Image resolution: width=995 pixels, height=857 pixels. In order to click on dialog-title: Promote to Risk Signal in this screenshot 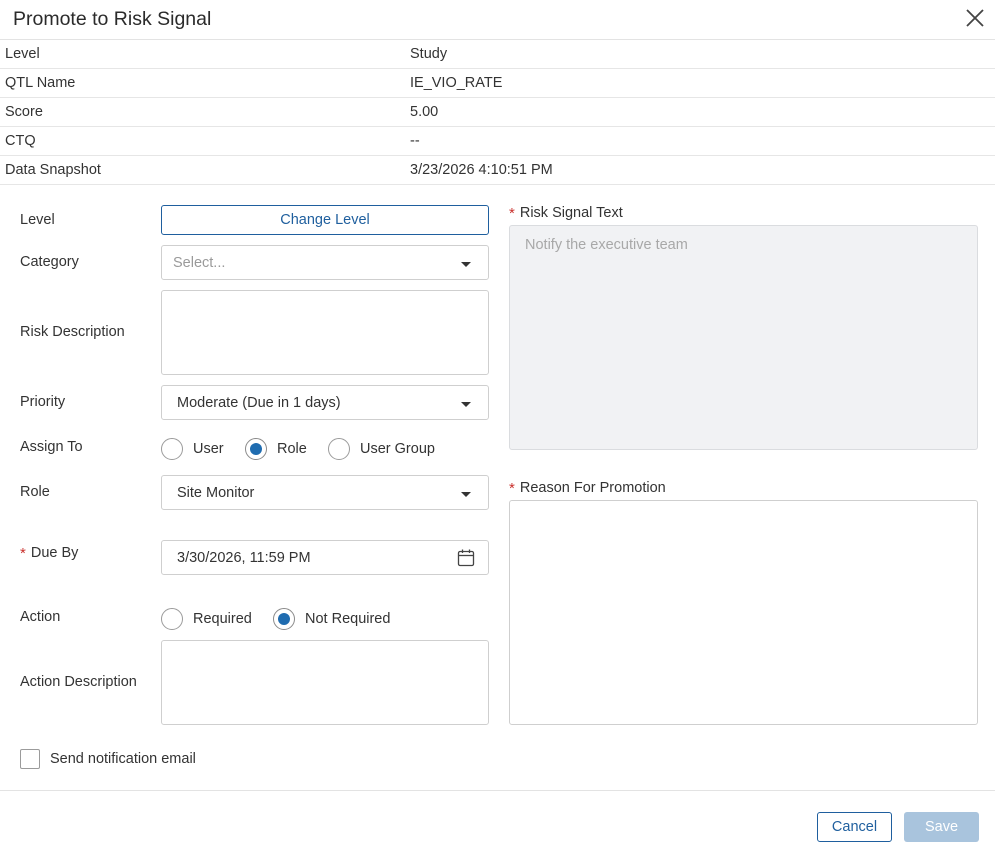, I will do `click(112, 19)`.